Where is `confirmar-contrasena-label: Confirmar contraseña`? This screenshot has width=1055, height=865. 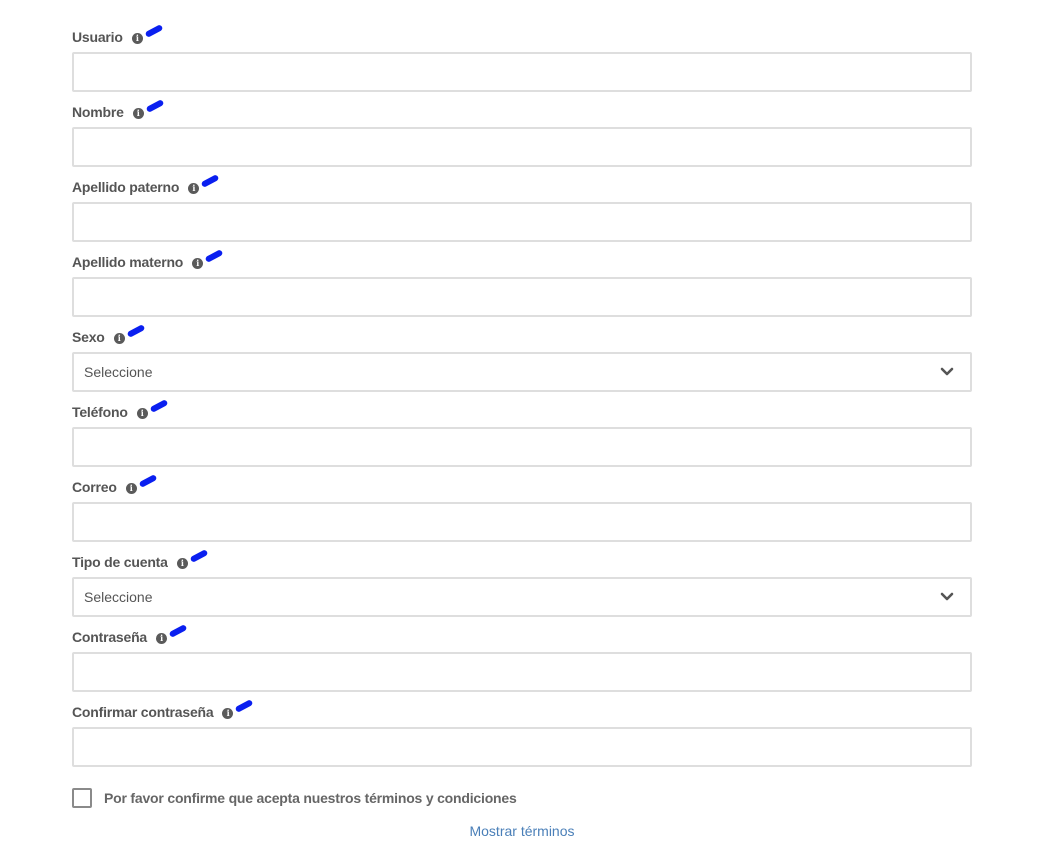
confirmar-contrasena-label: Confirmar contraseña is located at coordinates (143, 712).